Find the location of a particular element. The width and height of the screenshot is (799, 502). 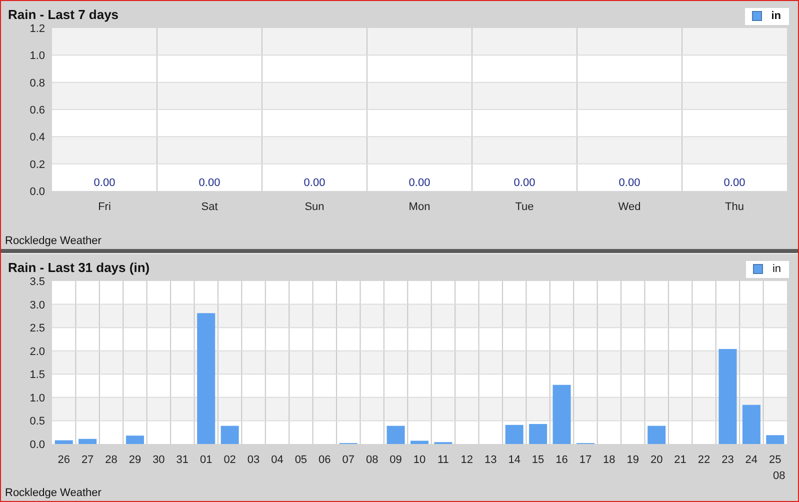

x-axis-label: 08 is located at coordinates (372, 460).